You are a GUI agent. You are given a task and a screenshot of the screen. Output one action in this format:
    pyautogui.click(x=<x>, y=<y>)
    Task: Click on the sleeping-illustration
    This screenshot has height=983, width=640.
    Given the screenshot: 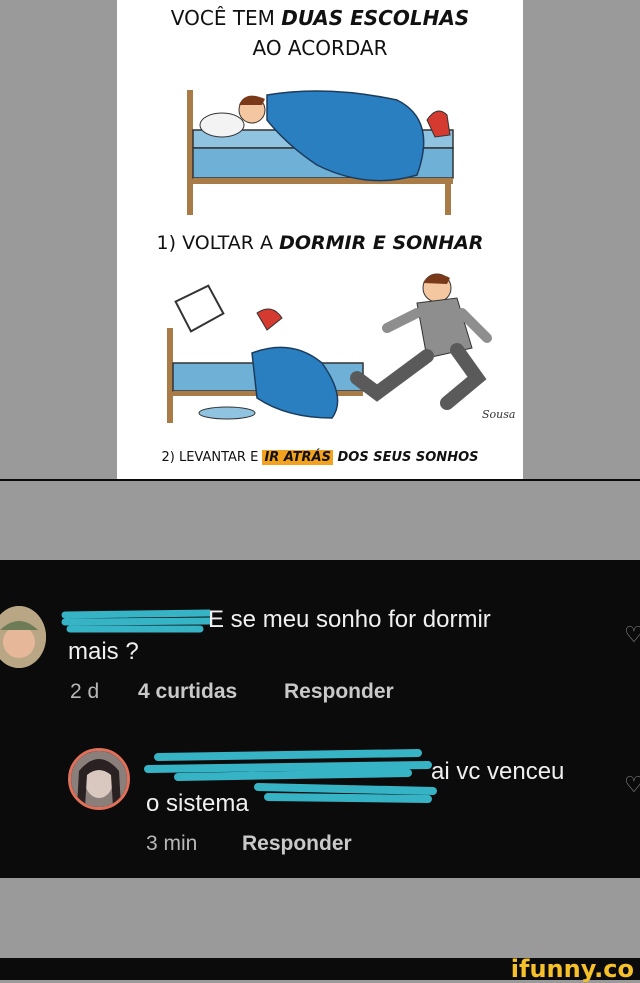 What is the action you would take?
    pyautogui.click(x=320, y=152)
    